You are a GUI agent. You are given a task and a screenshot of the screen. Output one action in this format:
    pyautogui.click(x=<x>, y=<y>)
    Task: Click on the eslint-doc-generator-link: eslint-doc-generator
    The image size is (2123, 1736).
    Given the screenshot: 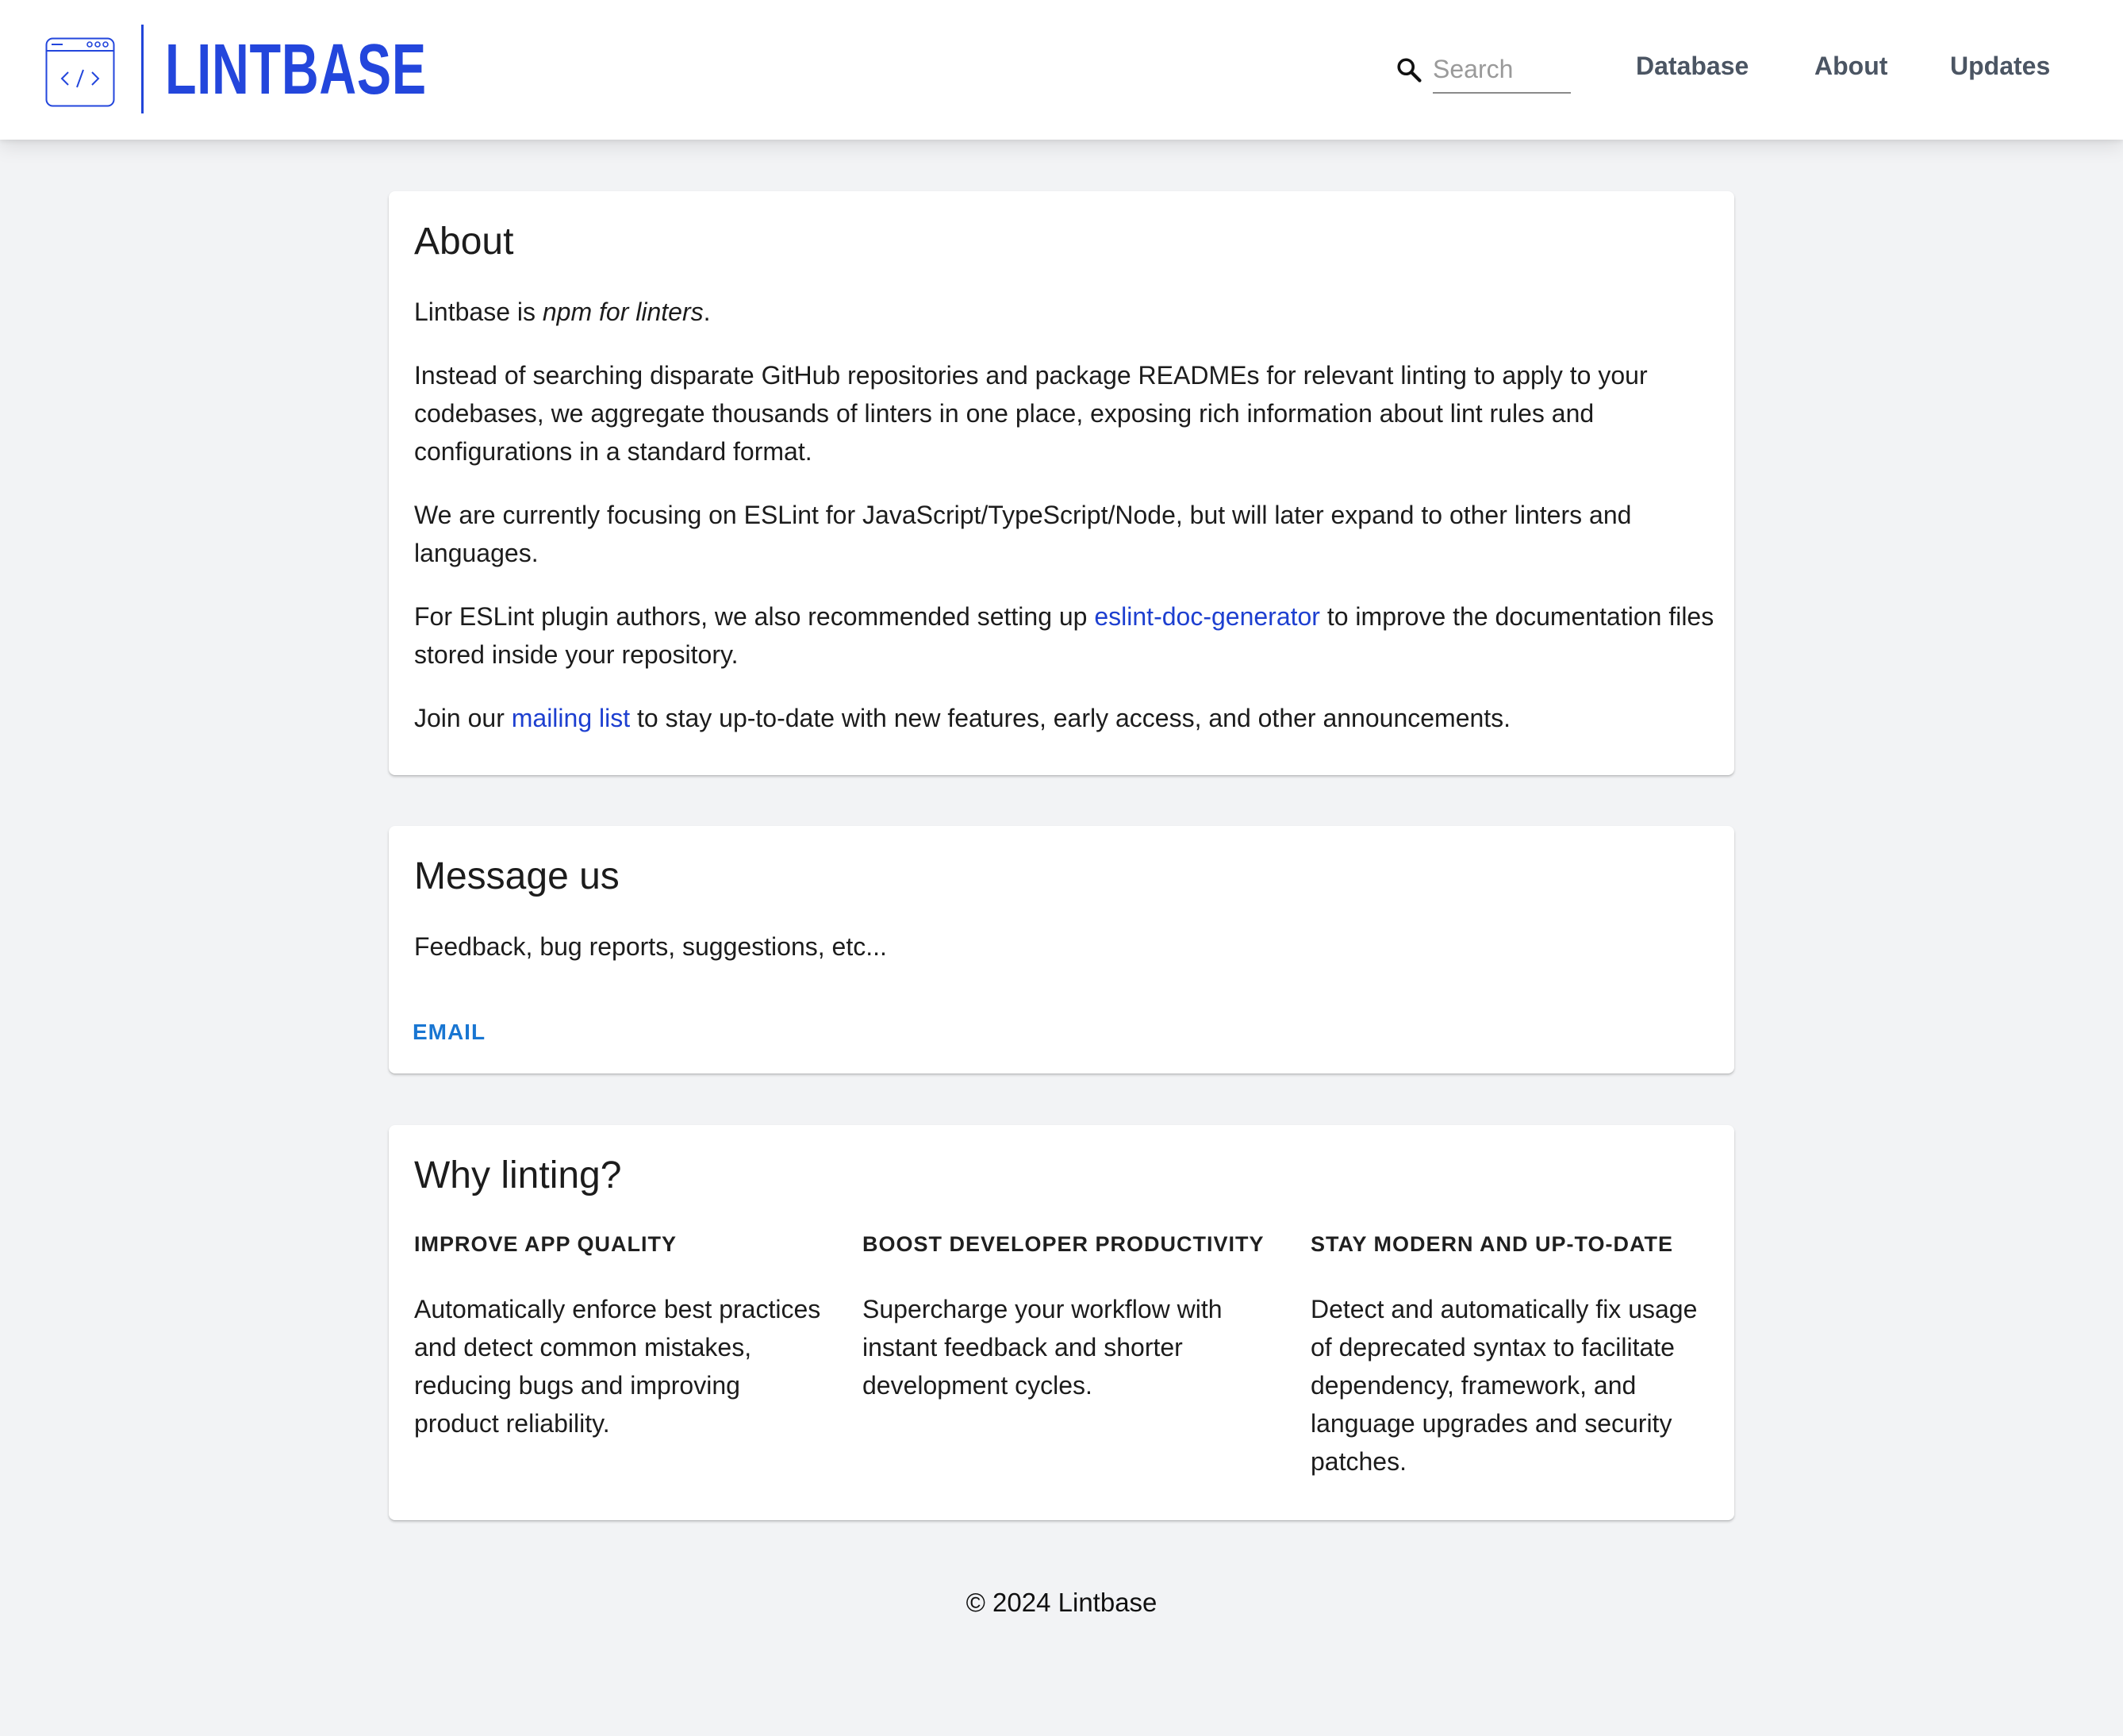 What is the action you would take?
    pyautogui.click(x=1207, y=616)
    